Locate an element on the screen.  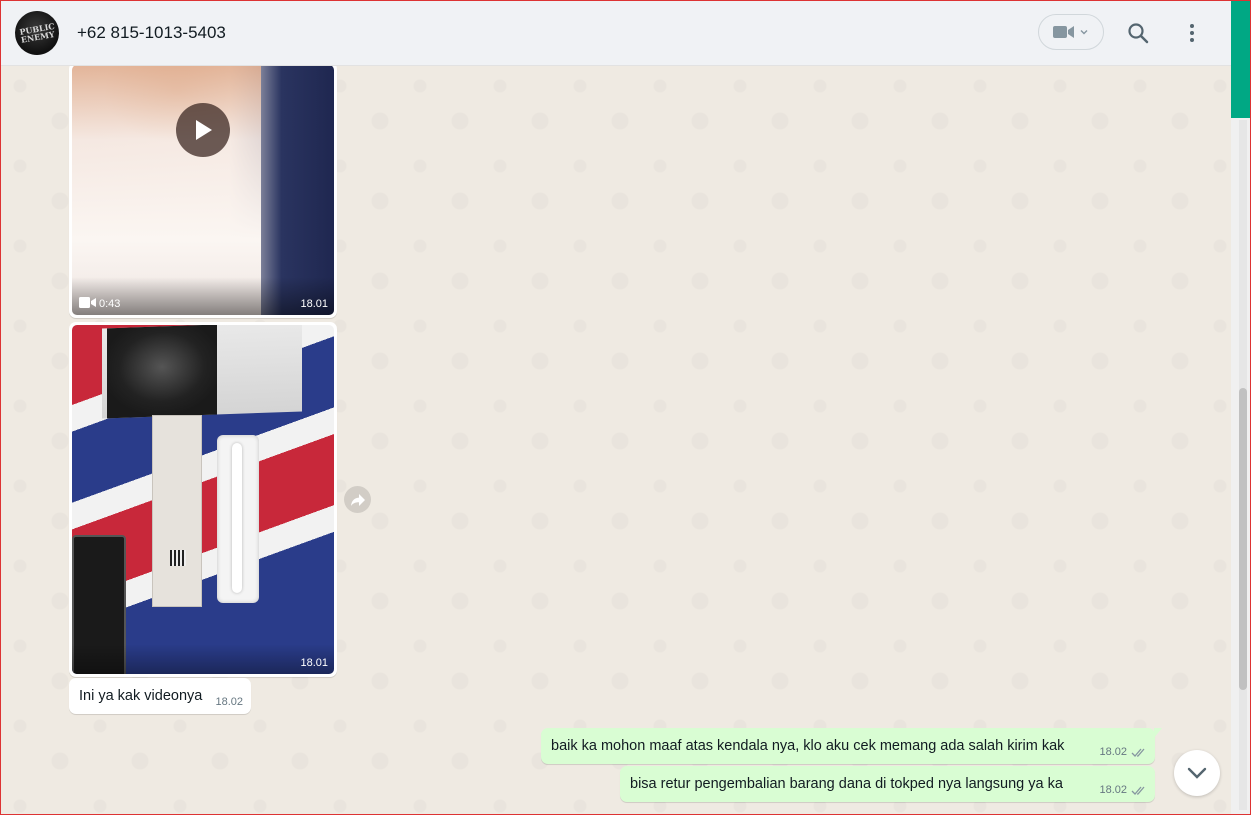
scrollbar is located at coordinates (1241, 407).